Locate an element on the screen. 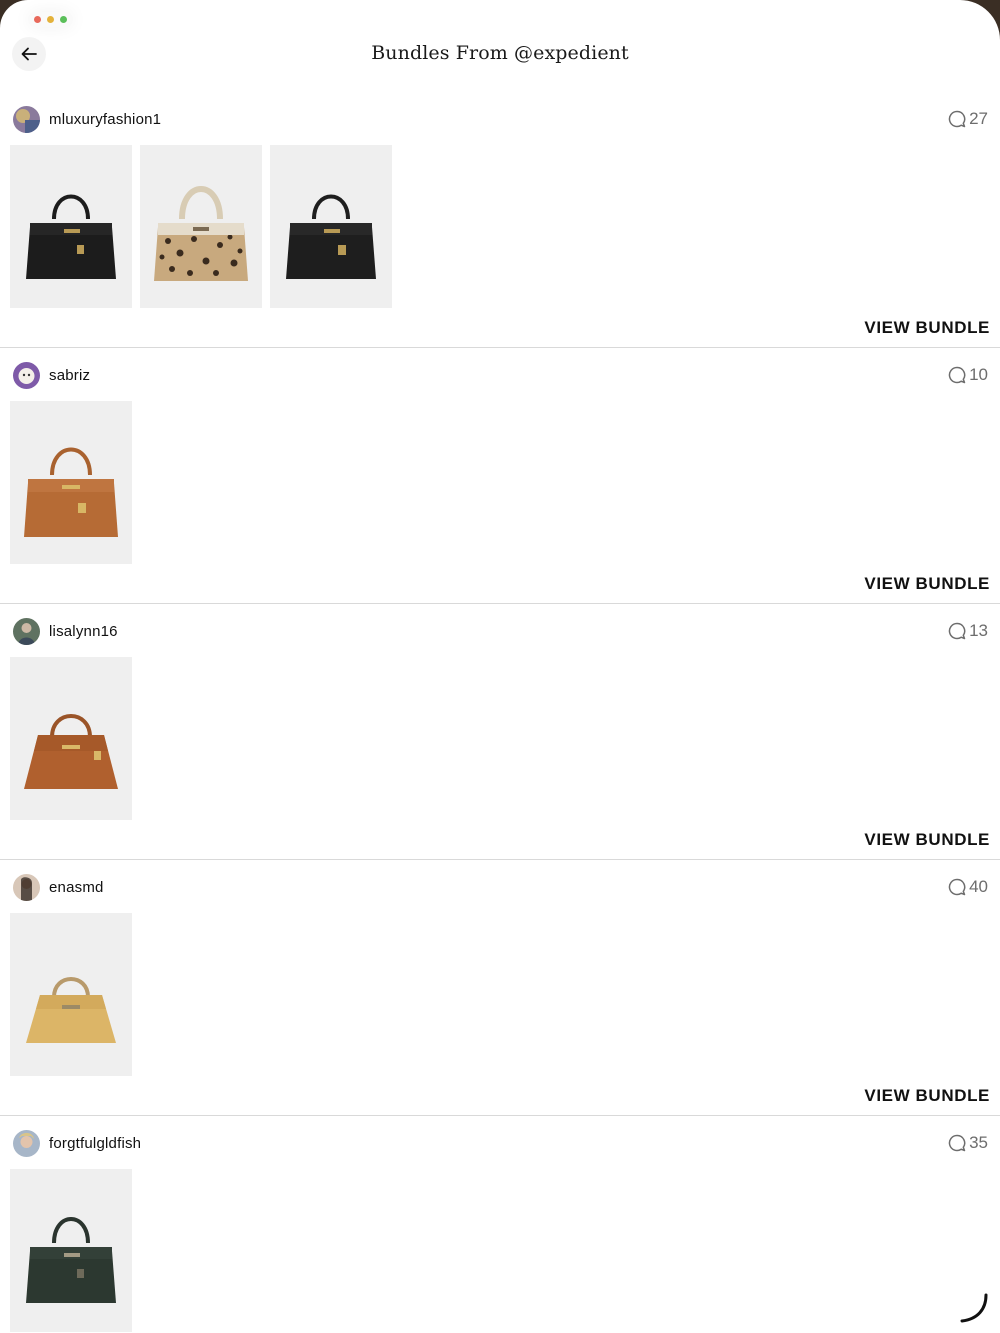  username: lisalynn16 is located at coordinates (83, 631).